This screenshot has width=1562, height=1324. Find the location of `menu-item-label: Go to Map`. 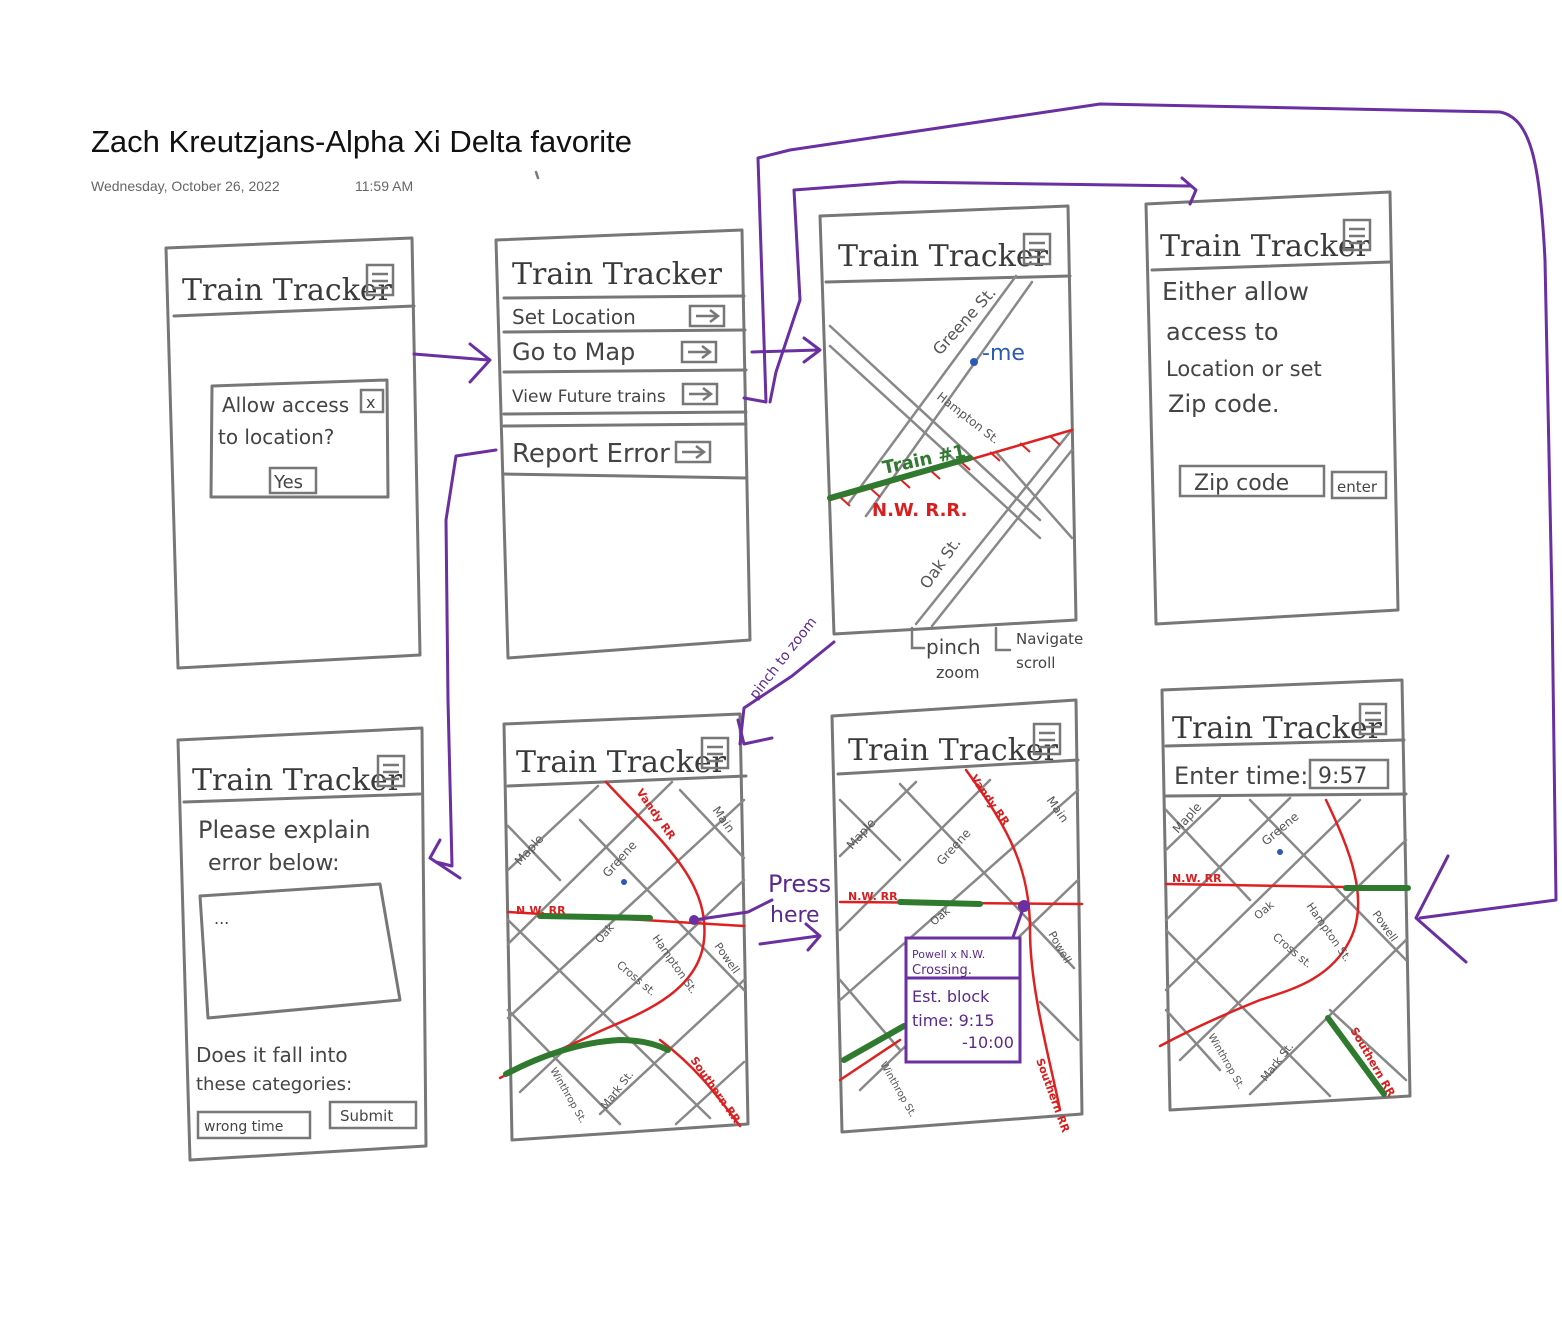

menu-item-label: Go to Map is located at coordinates (573, 352).